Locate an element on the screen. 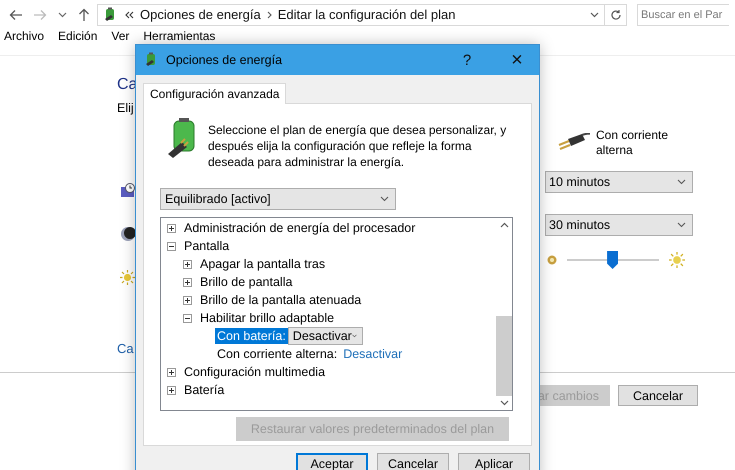 This screenshot has width=735, height=470. menu-item: Archivo is located at coordinates (24, 36).